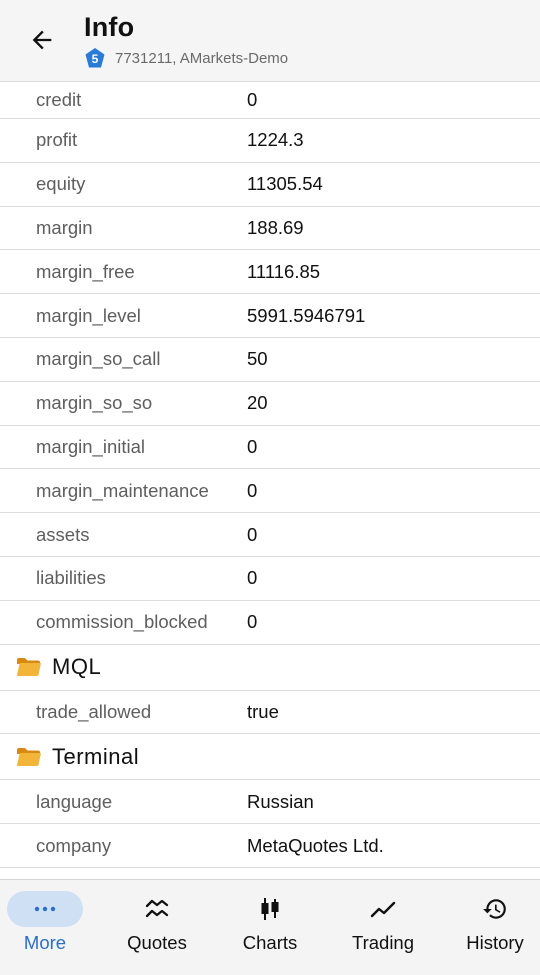  Describe the element at coordinates (122, 490) in the screenshot. I see `info-key: margin_maintenance` at that location.